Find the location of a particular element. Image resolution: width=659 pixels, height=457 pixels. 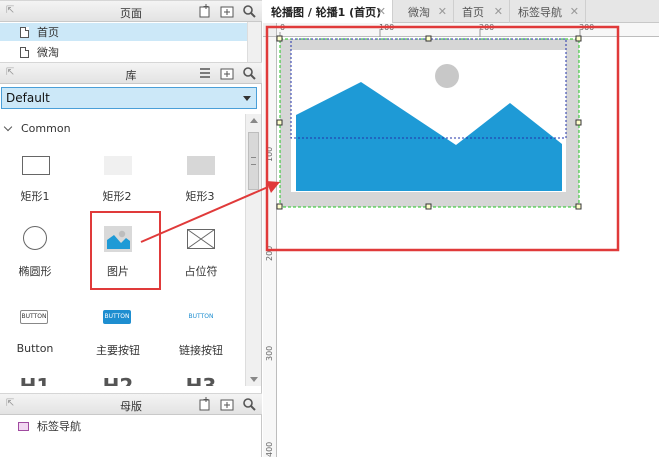

drag-arrow is located at coordinates (210, 212).